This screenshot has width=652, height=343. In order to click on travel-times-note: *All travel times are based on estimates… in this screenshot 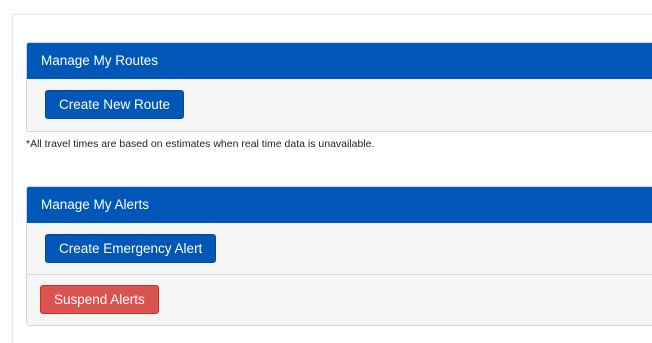, I will do `click(200, 144)`.